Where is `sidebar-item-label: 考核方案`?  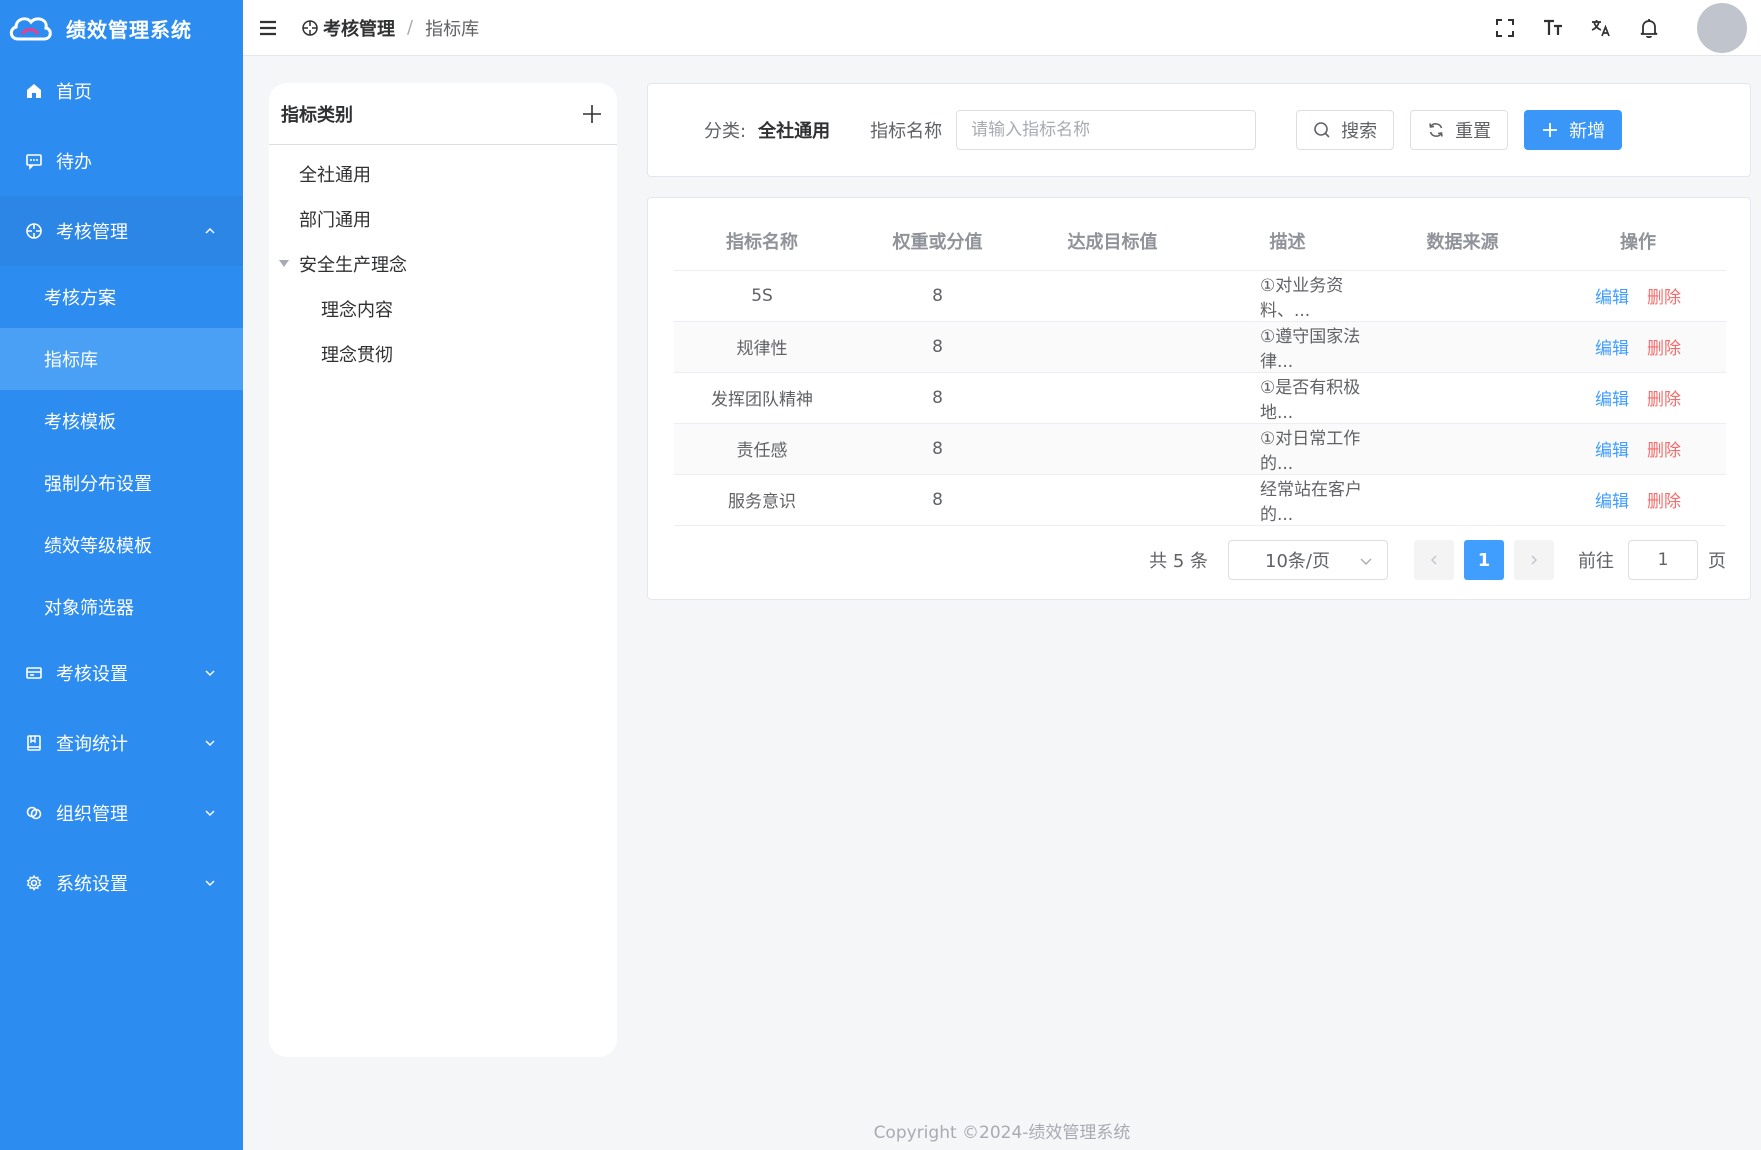 sidebar-item-label: 考核方案 is located at coordinates (80, 298).